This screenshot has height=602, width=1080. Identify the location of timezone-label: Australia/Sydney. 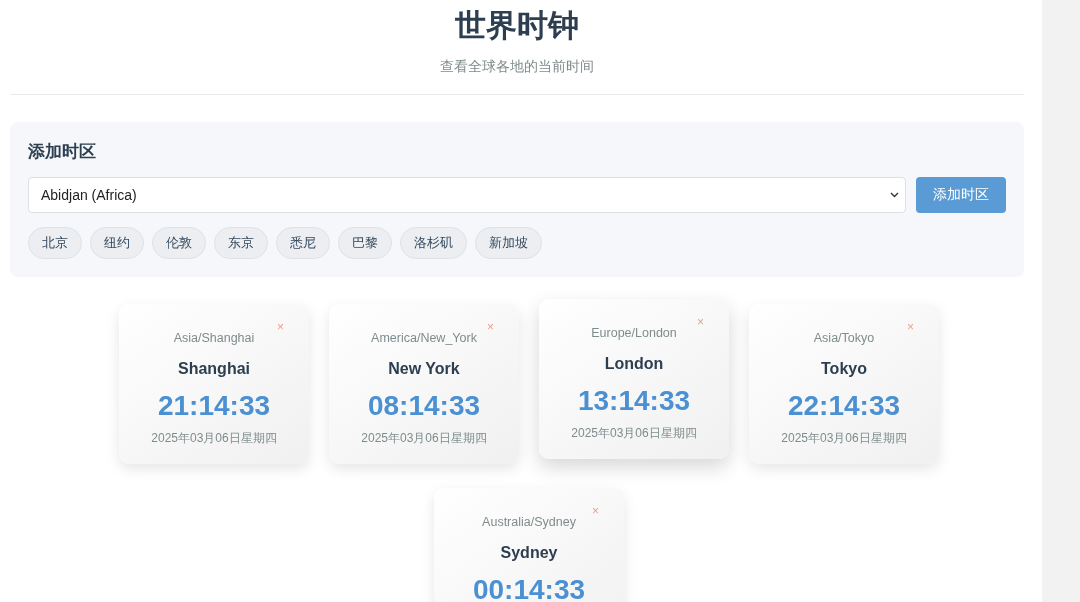
(529, 522).